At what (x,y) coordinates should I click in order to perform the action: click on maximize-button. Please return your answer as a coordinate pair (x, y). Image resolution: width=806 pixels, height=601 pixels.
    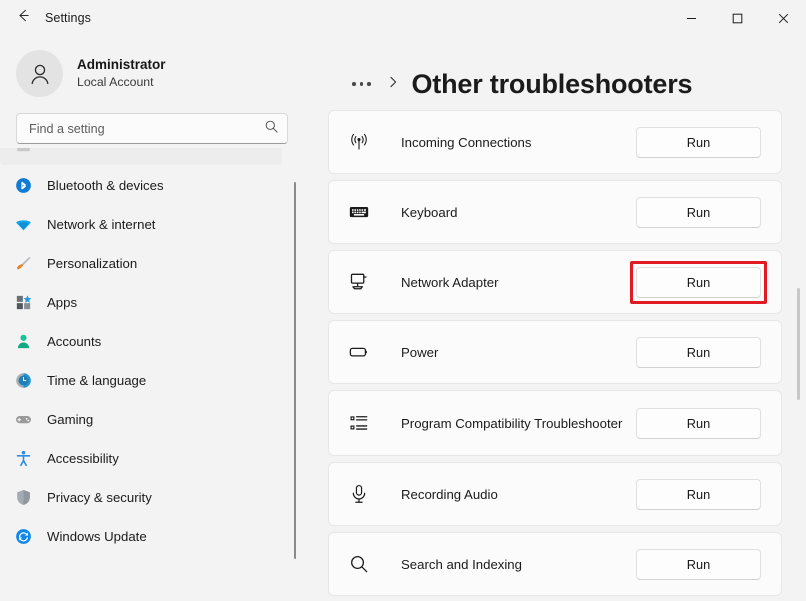
    Looking at the image, I should click on (737, 18).